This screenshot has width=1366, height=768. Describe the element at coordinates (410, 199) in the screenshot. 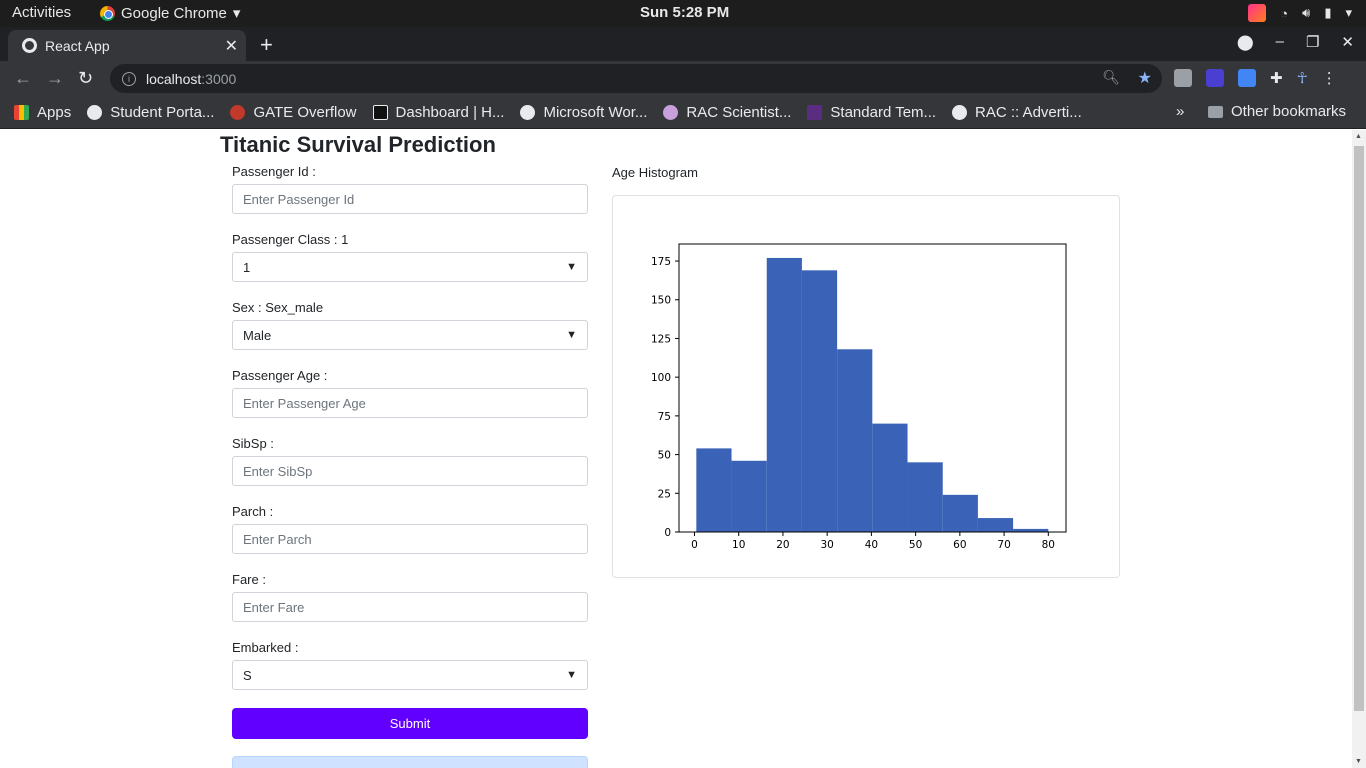

I see `passenger-id-input: Enter Passenger Id` at that location.